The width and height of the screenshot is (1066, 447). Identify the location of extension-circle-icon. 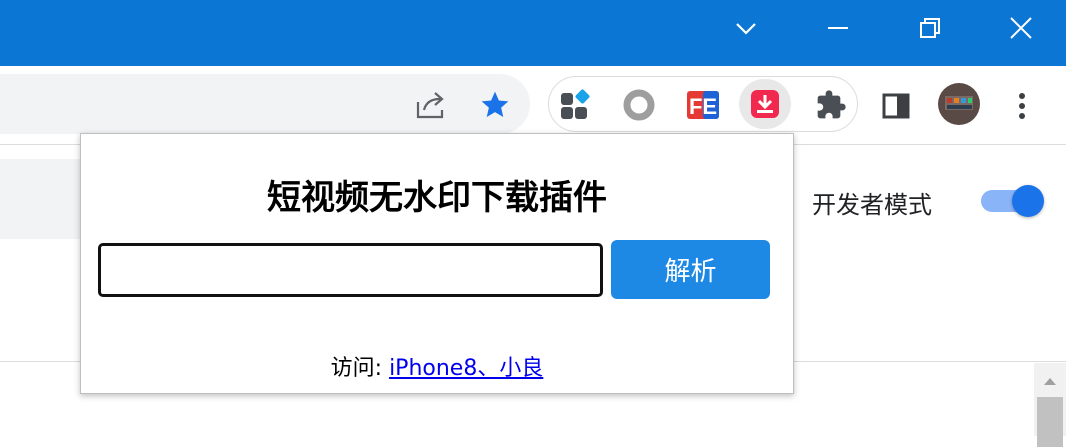
(639, 105).